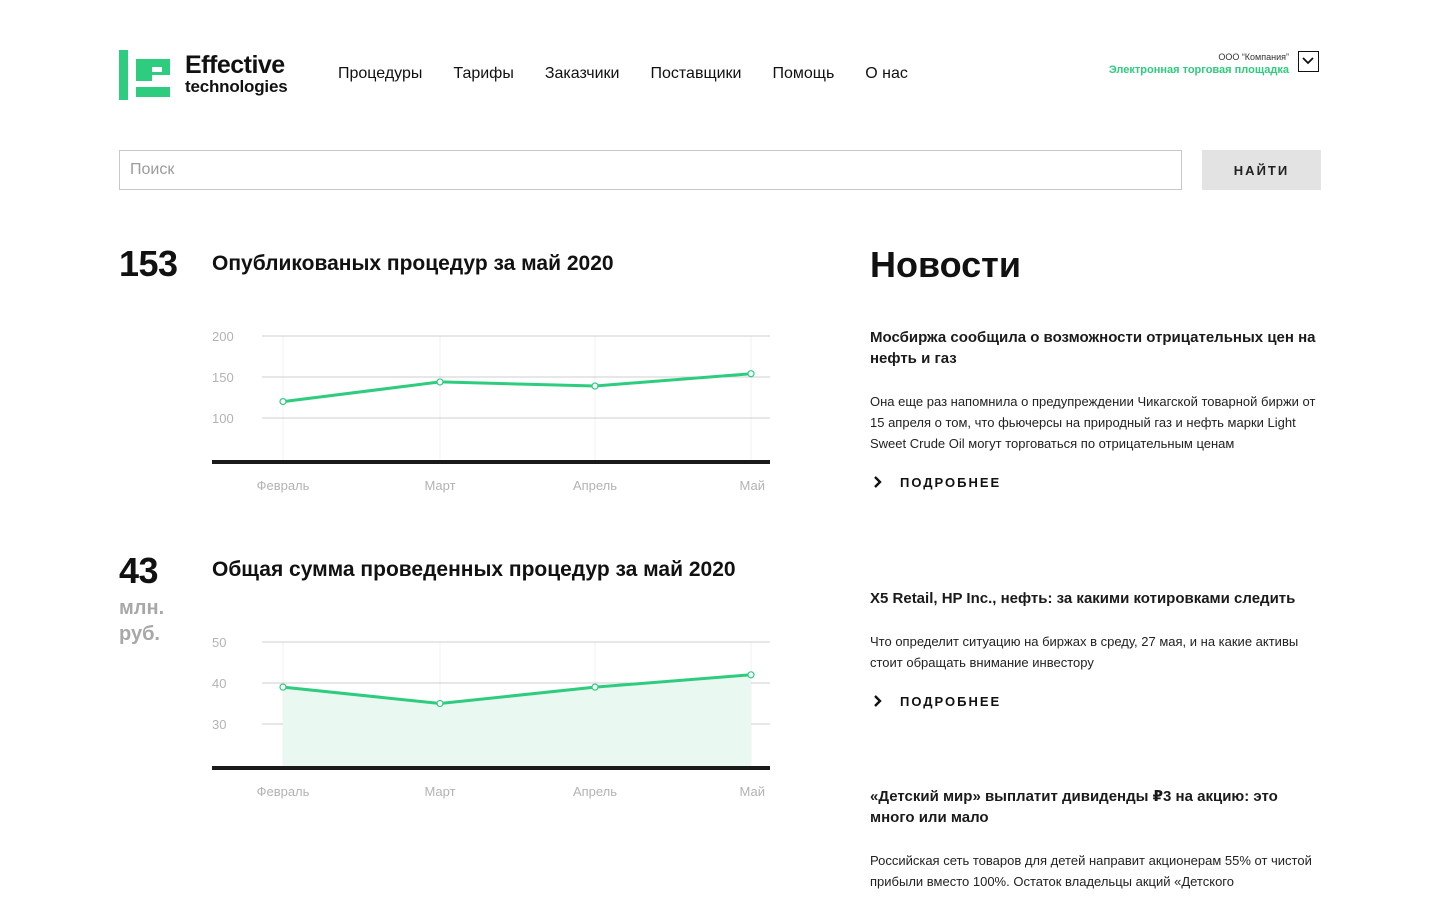  Describe the element at coordinates (1253, 57) in the screenshot. I see `company-name: ООО “Компания”` at that location.